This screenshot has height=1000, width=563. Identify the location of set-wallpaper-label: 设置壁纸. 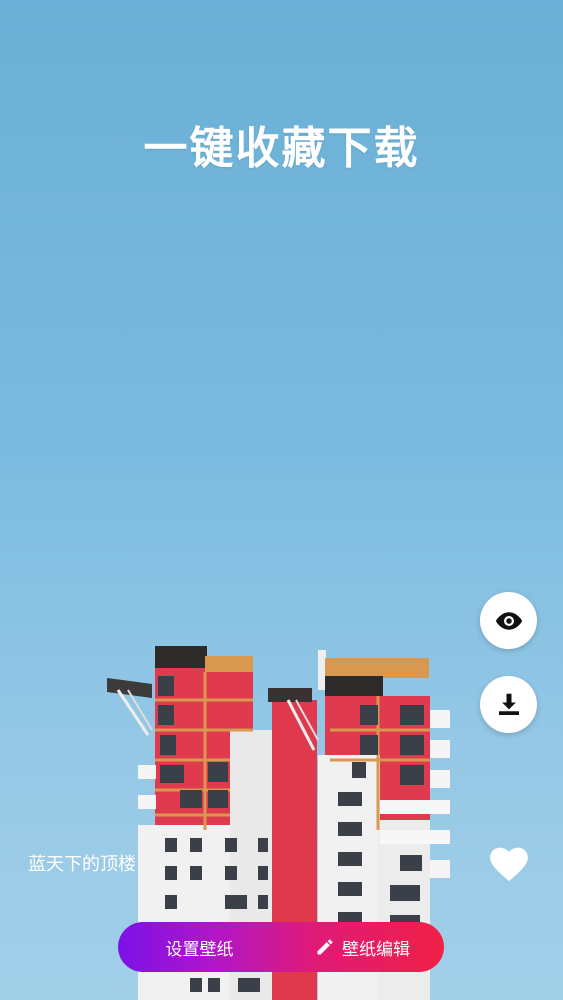
(199, 949).